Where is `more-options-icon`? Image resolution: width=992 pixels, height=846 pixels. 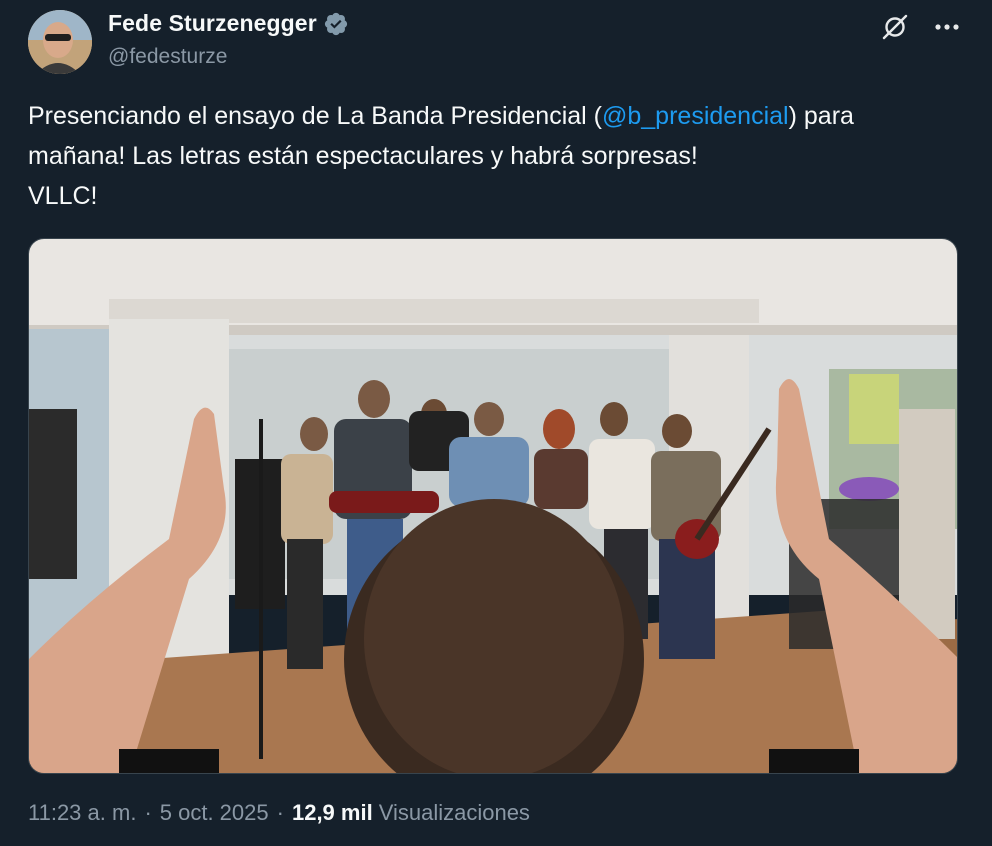 more-options-icon is located at coordinates (947, 27).